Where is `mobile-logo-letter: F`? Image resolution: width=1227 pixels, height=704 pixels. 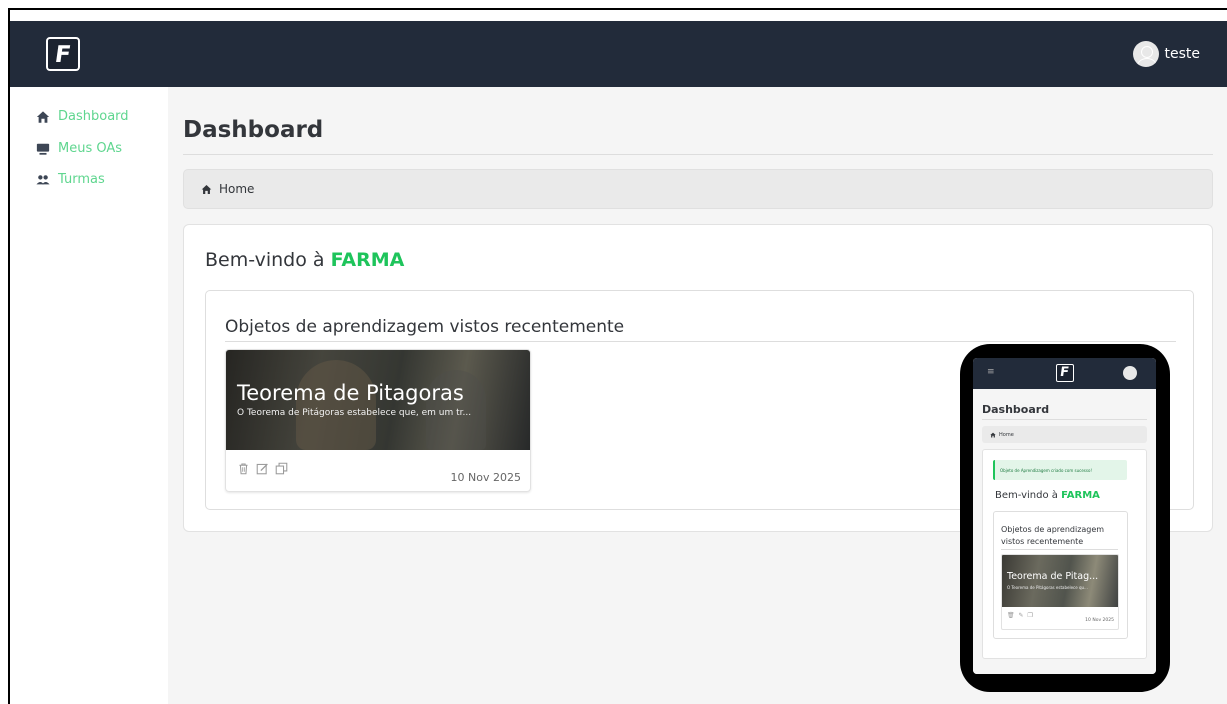 mobile-logo-letter: F is located at coordinates (1064, 372).